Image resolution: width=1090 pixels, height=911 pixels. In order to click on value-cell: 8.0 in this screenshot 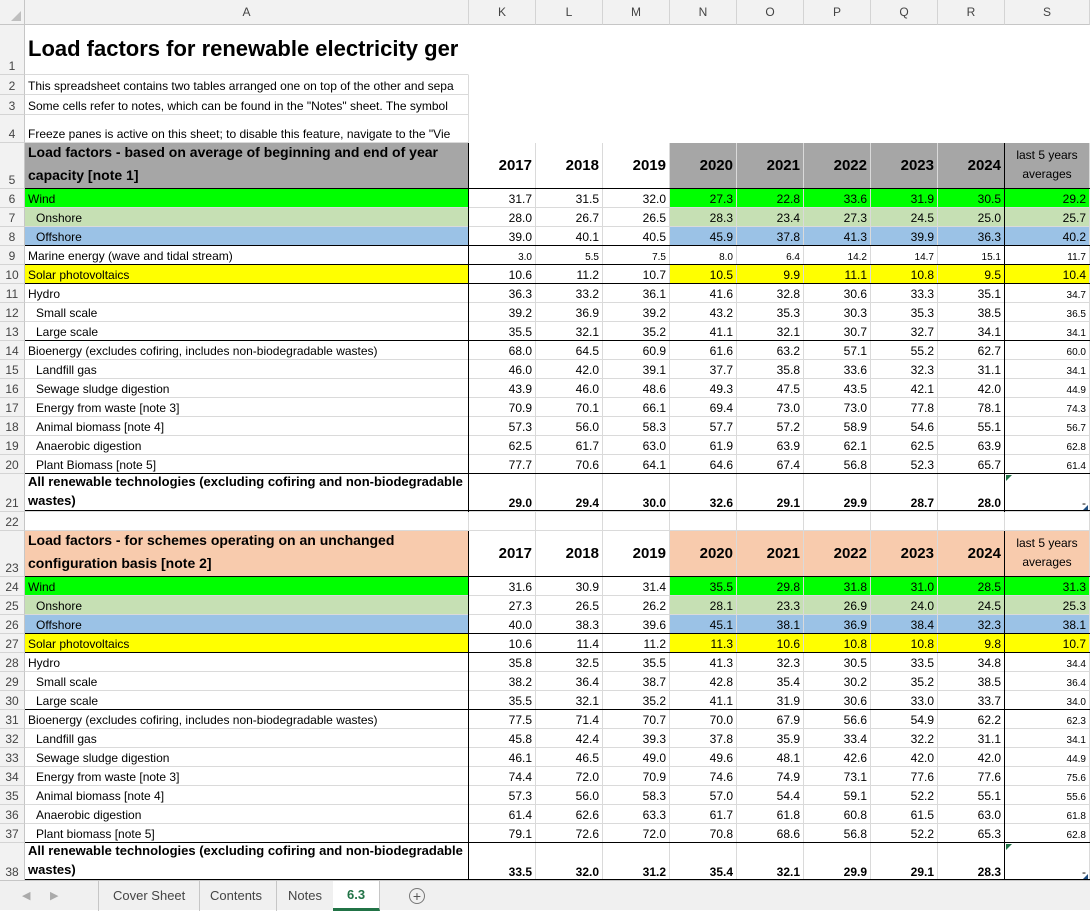, I will do `click(703, 255)`.